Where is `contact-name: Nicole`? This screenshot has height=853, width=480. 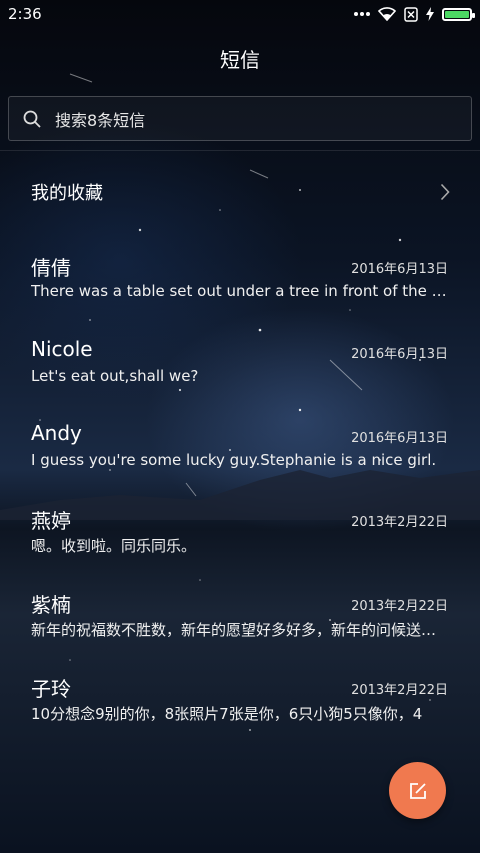
contact-name: Nicole is located at coordinates (62, 349).